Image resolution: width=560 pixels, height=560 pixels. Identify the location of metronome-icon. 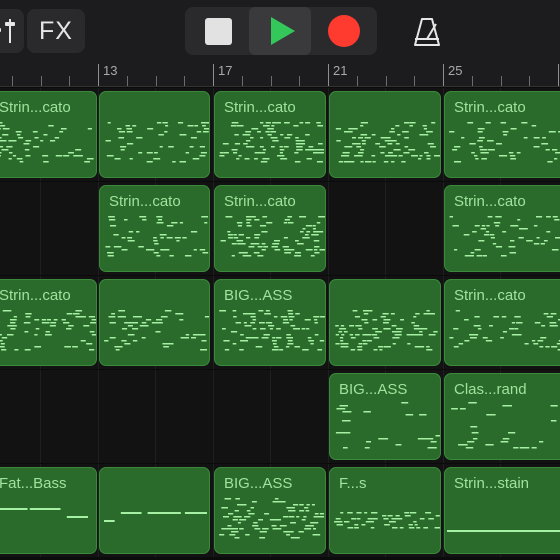
(427, 32).